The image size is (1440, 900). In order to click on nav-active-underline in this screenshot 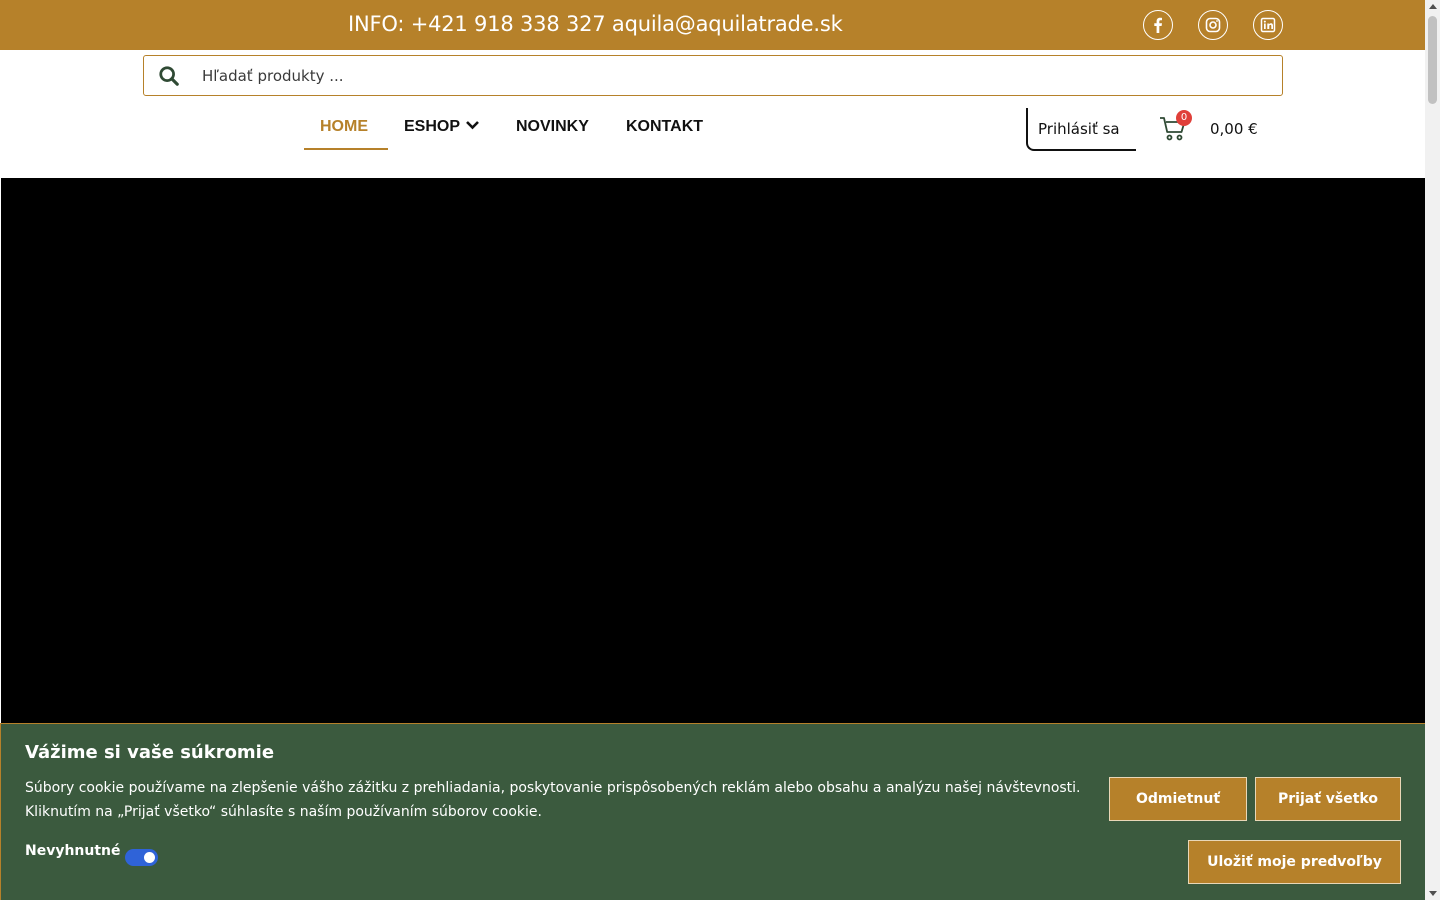, I will do `click(346, 149)`.